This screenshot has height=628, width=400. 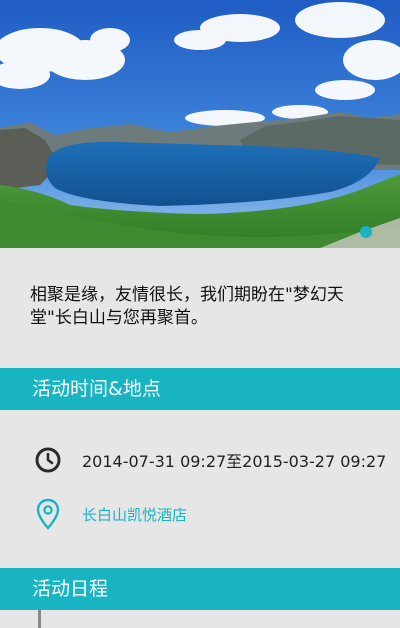 I want to click on location-pin-icon, so click(x=48, y=514).